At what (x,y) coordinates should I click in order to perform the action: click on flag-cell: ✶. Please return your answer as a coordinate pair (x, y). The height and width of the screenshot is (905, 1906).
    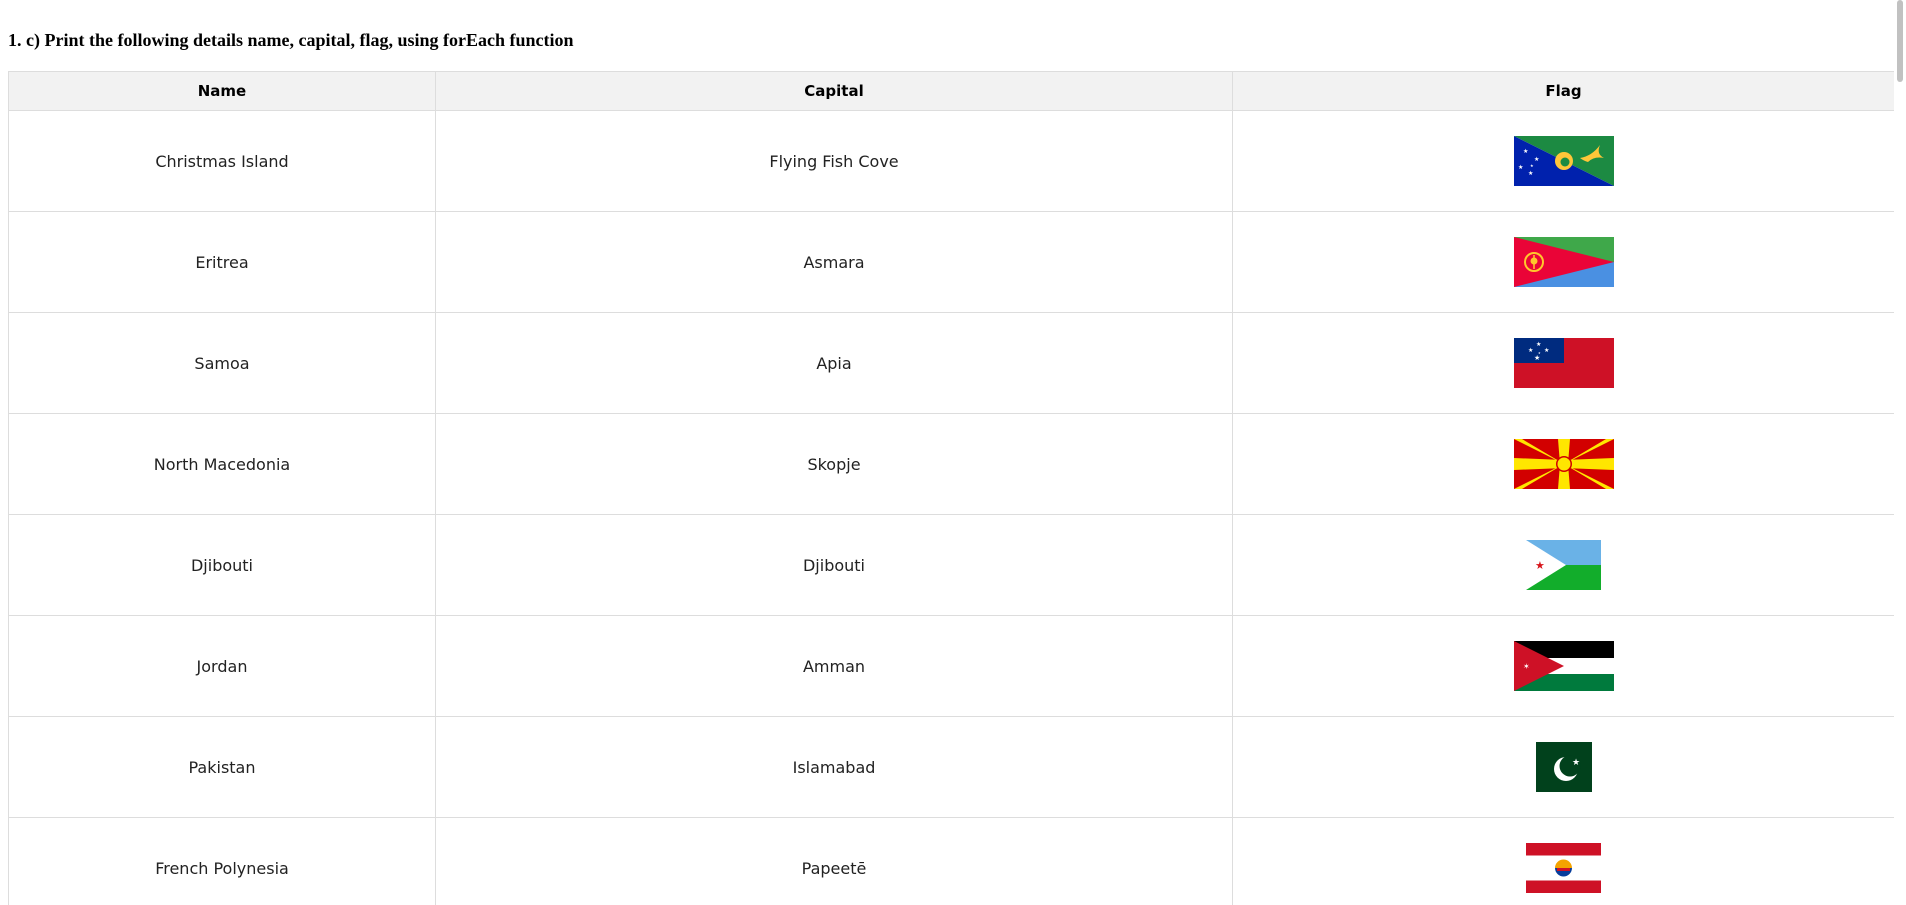
    Looking at the image, I should click on (1563, 666).